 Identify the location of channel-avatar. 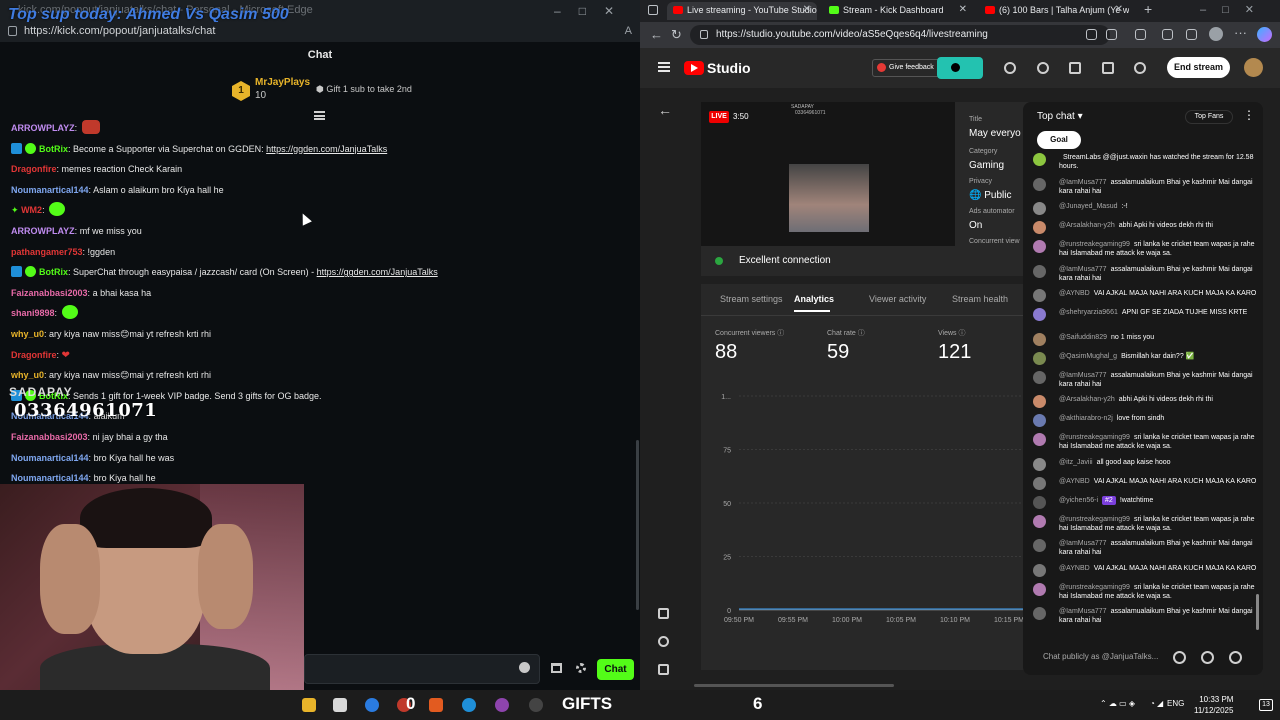
(1253, 67).